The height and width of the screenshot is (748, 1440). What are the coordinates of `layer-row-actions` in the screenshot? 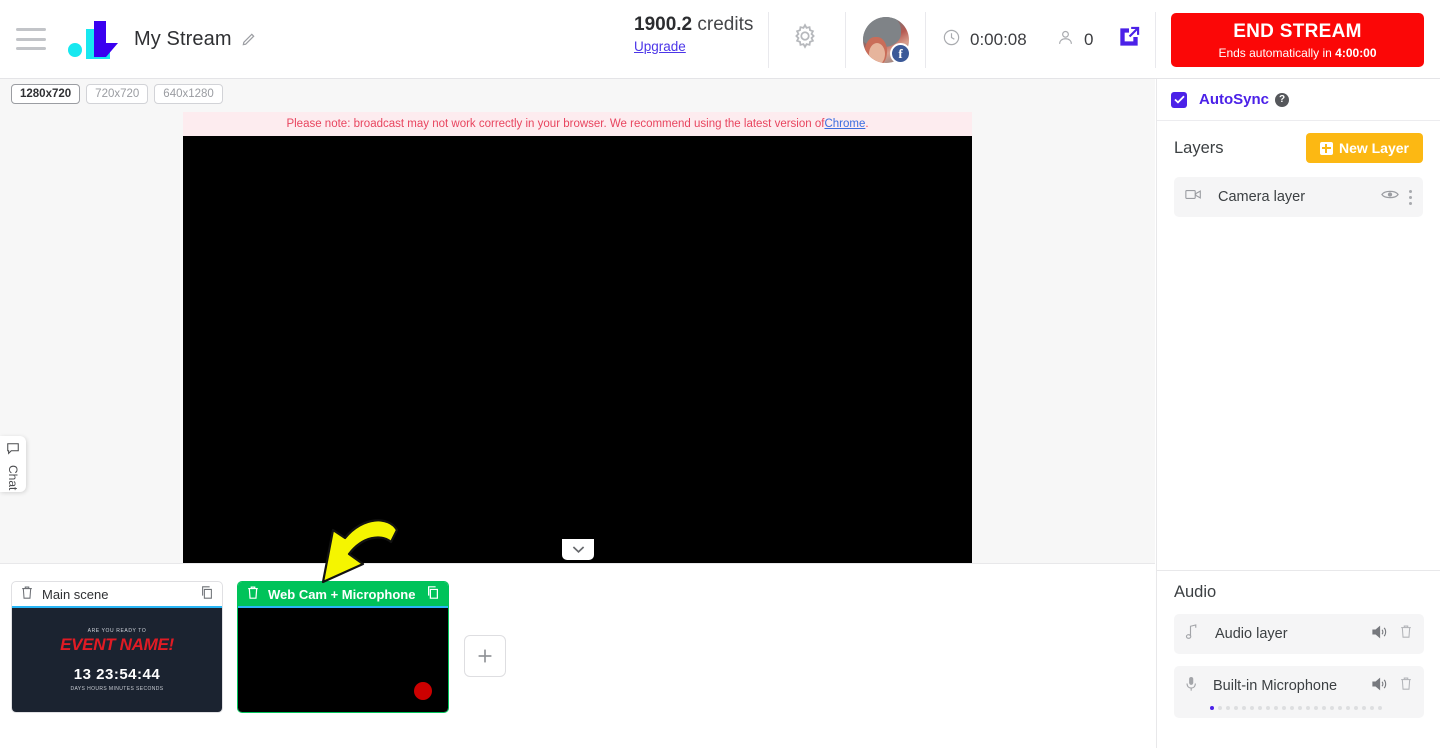 It's located at (1396, 197).